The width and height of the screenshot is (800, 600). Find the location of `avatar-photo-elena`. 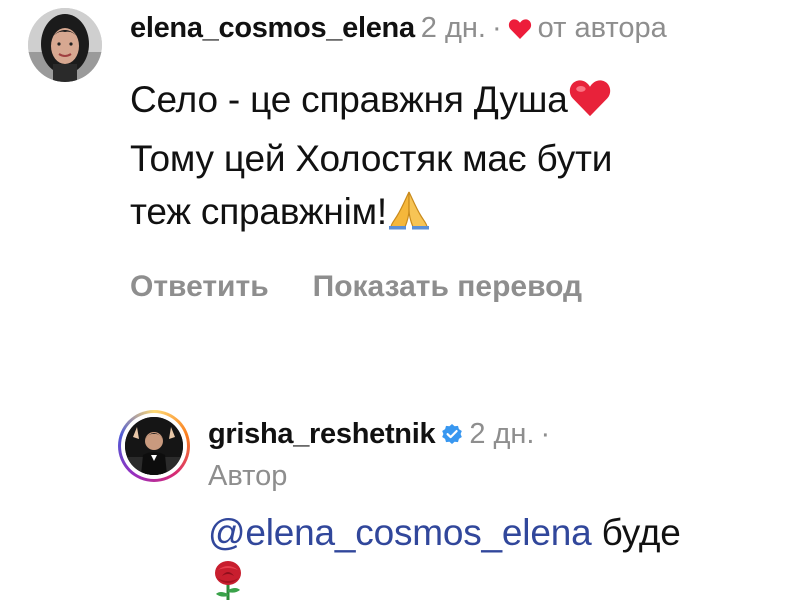

avatar-photo-elena is located at coordinates (65, 45).